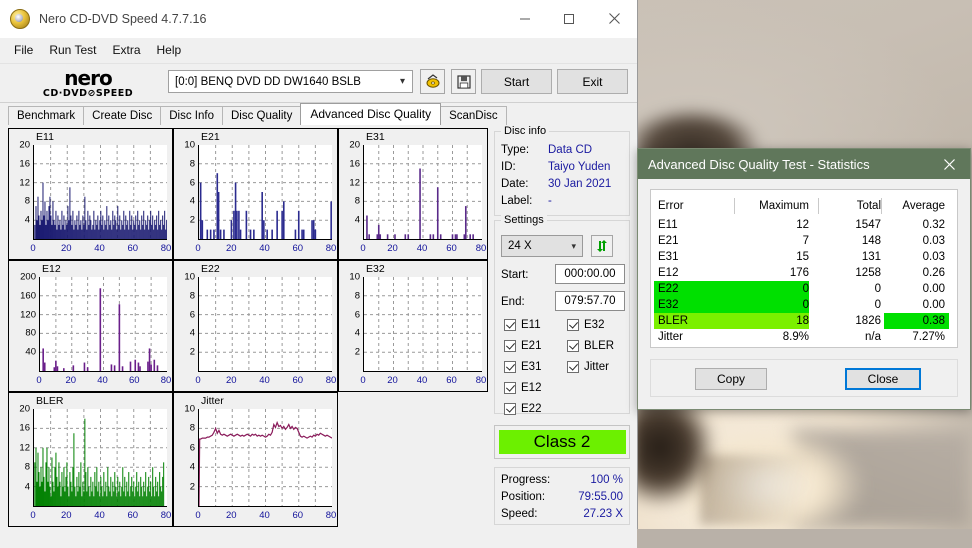  I want to click on menu-item-file: File, so click(23, 50).